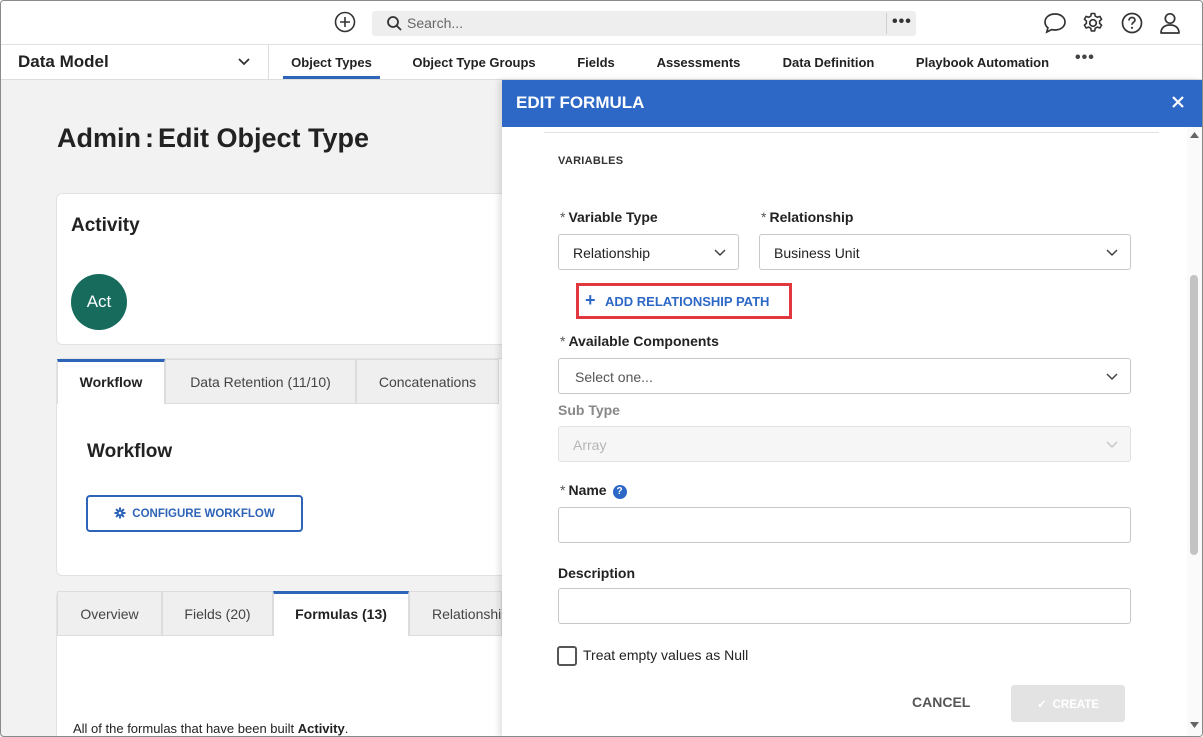 The height and width of the screenshot is (737, 1203). Describe the element at coordinates (99, 138) in the screenshot. I see `page-title-prefix: Admin` at that location.